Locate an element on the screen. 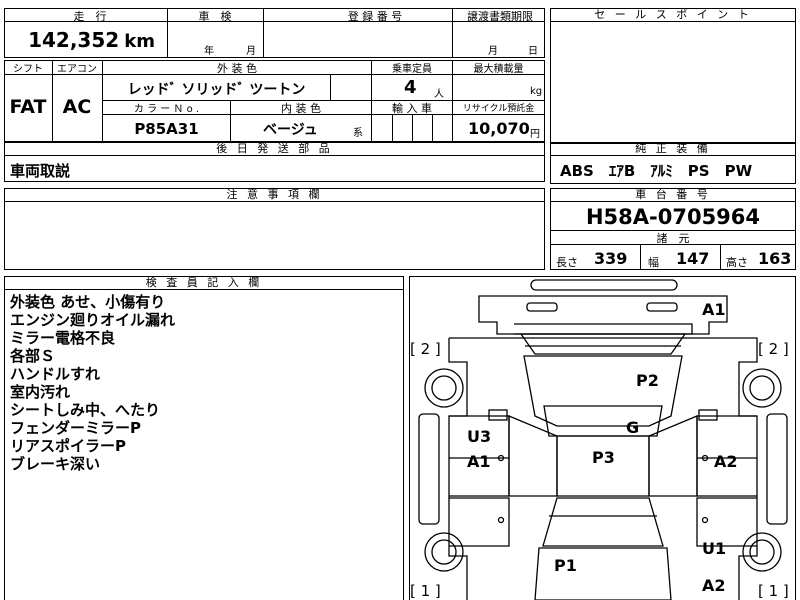 The height and width of the screenshot is (600, 800). inspector-line: ブレーキ深い is located at coordinates (55, 464).